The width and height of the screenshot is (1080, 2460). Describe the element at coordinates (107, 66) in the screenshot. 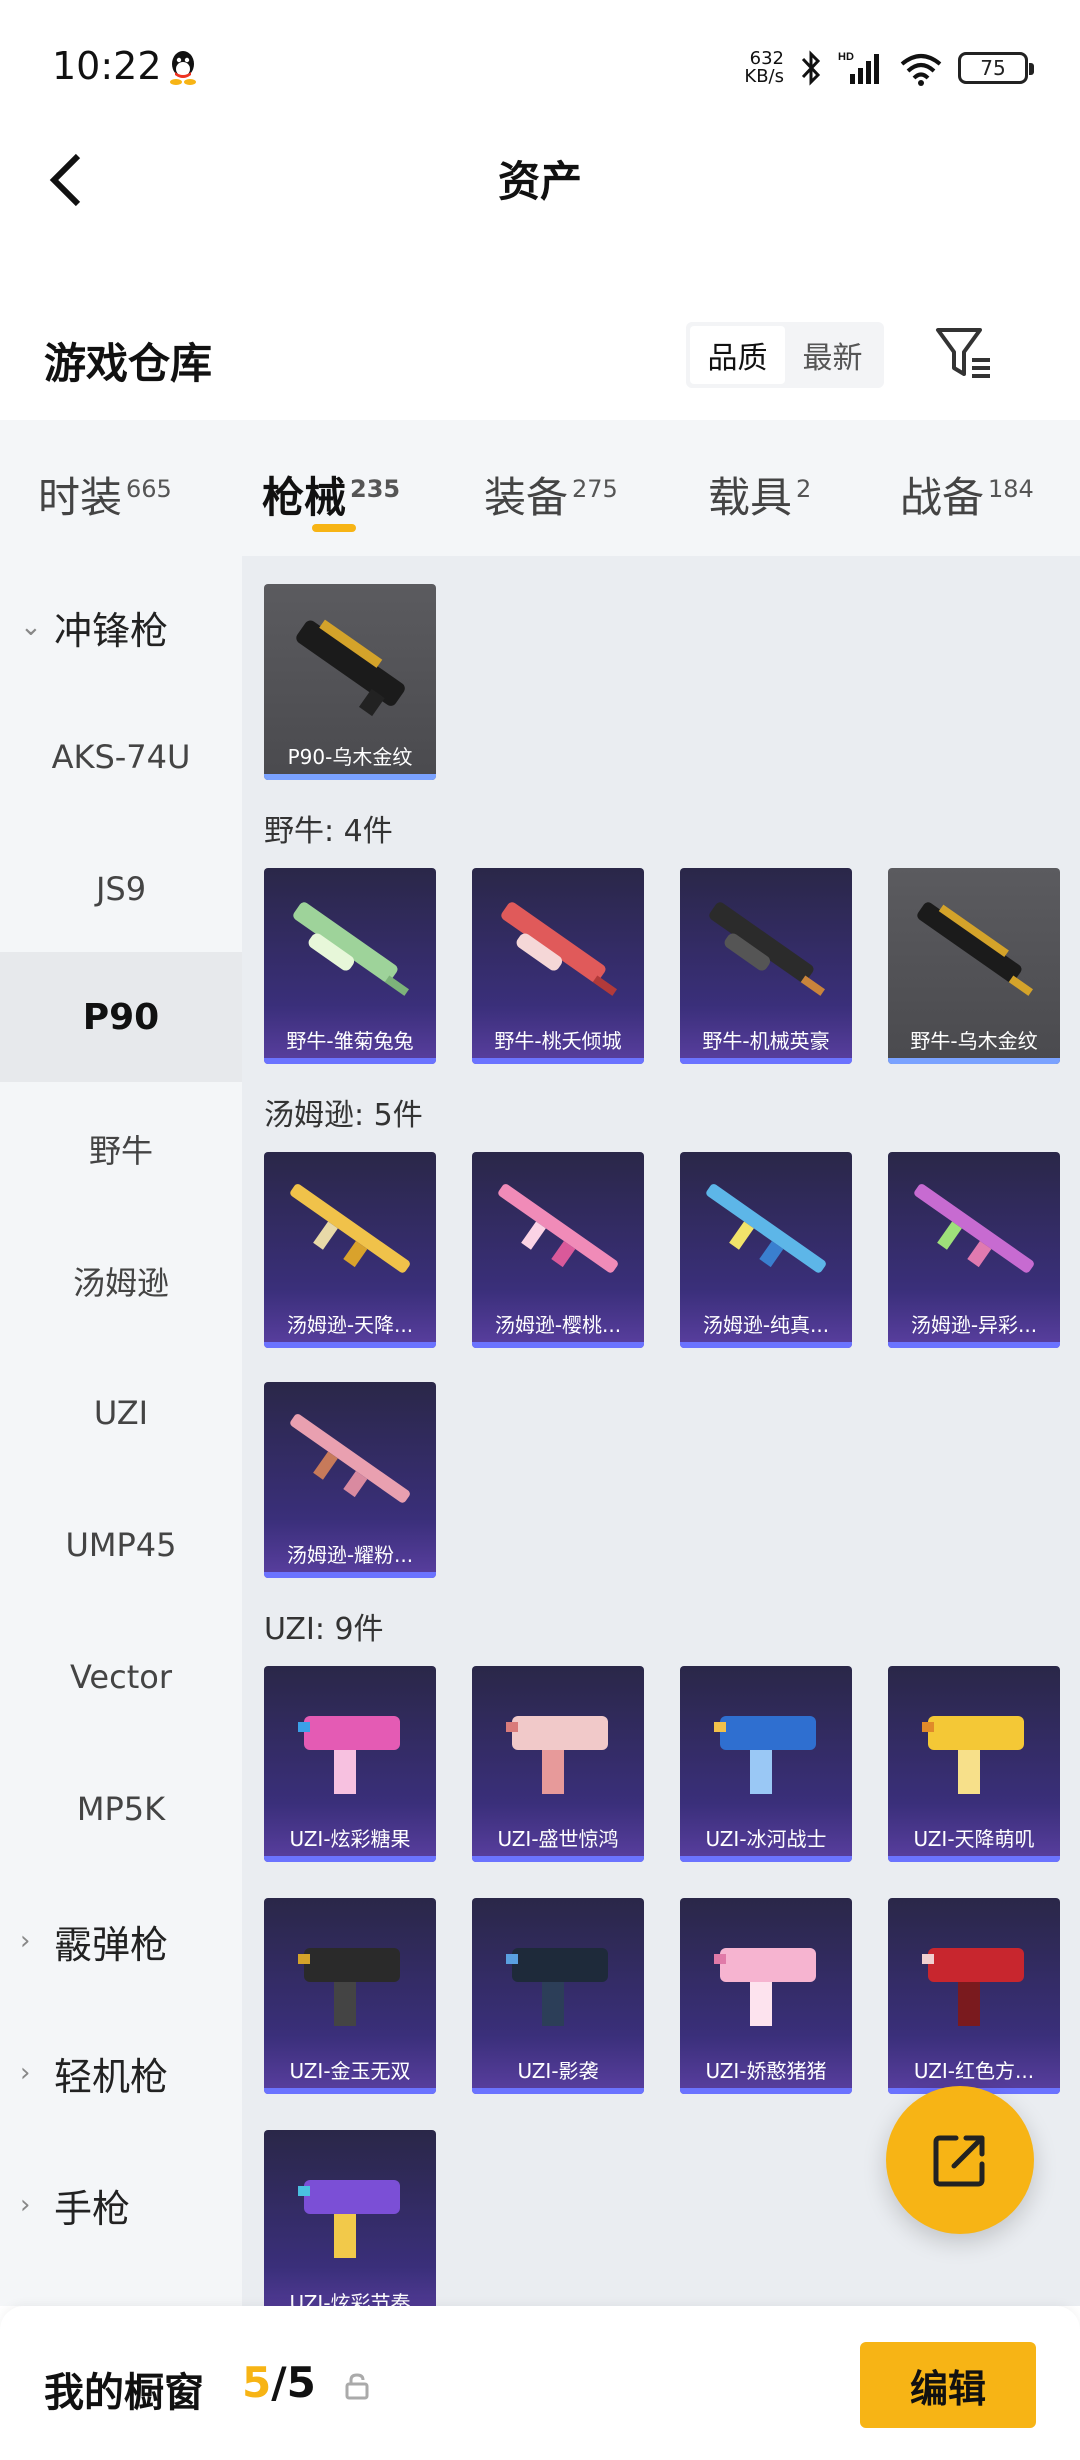

I see `status-time: 10:22` at that location.